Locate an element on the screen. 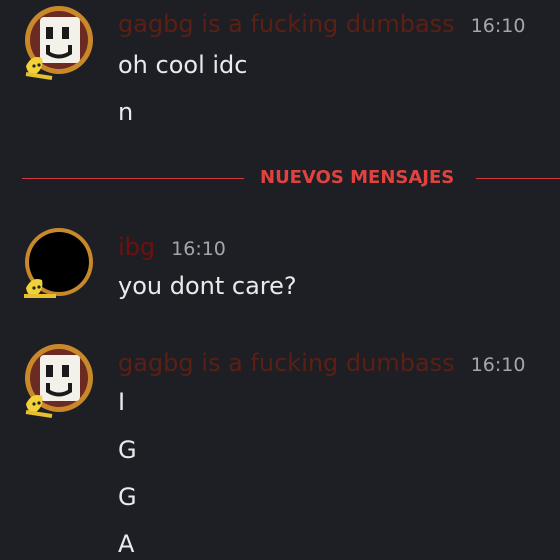 Image resolution: width=560 pixels, height=560 pixels. author-name: ibg is located at coordinates (136, 247).